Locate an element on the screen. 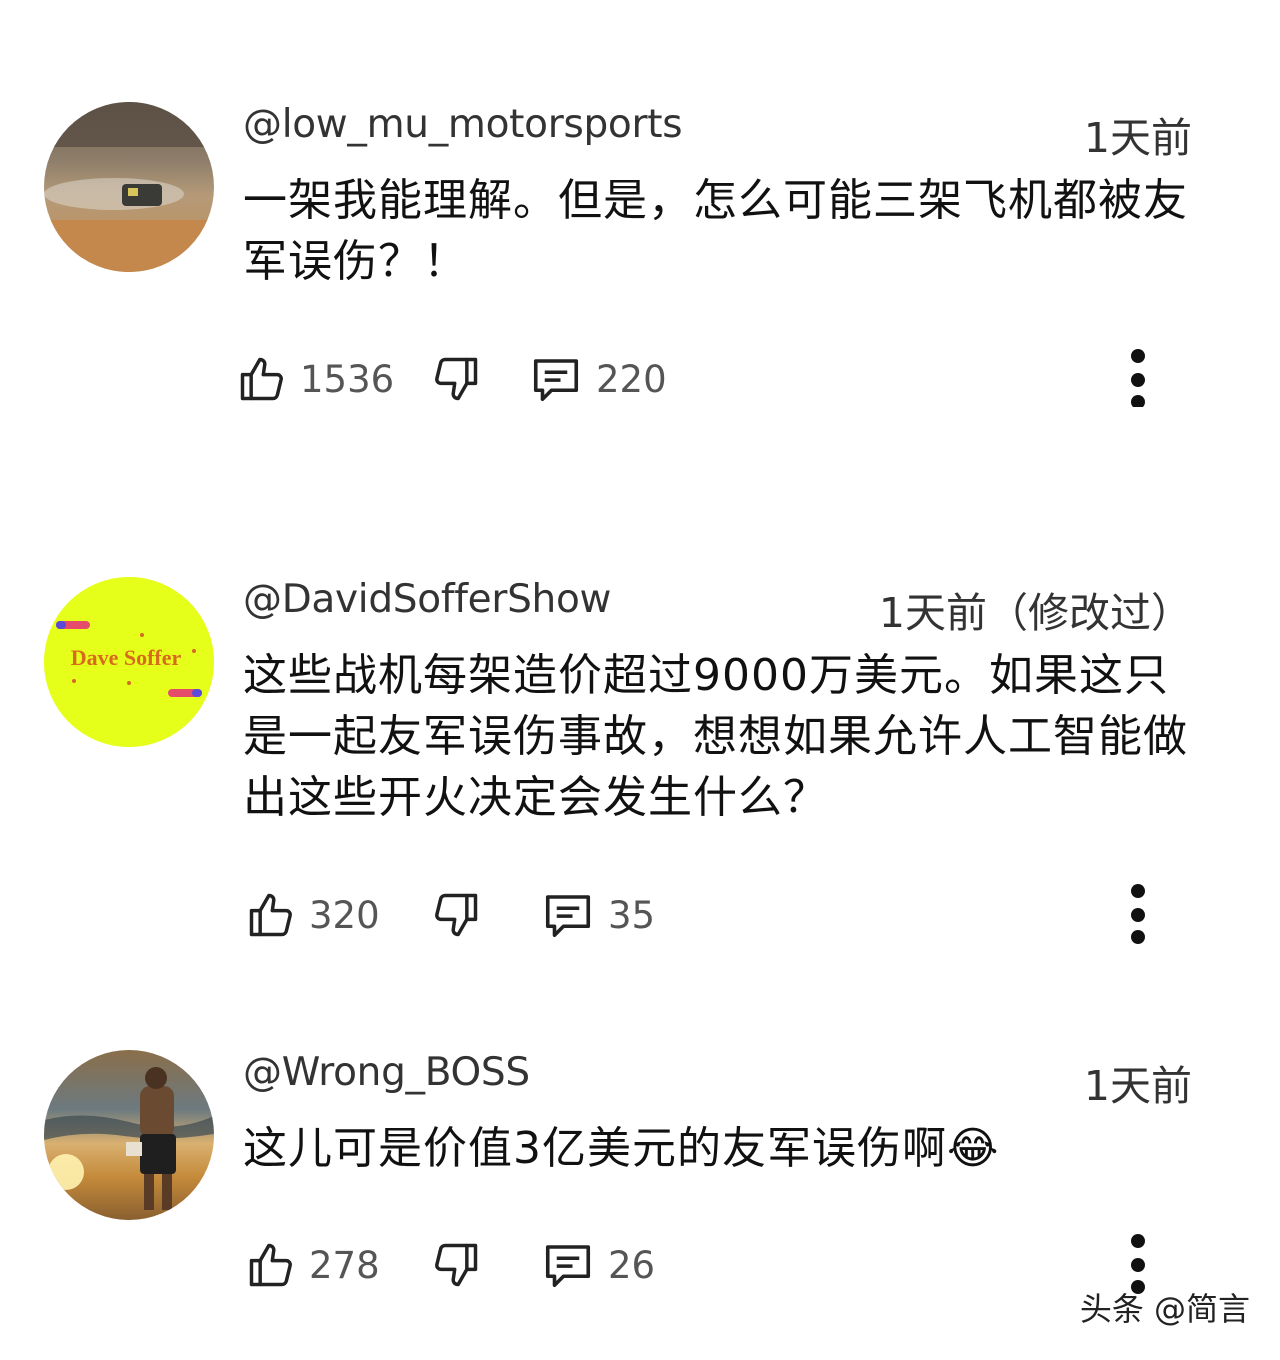 This screenshot has width=1280, height=1360. avatar: Dave Soffer is located at coordinates (129, 662).